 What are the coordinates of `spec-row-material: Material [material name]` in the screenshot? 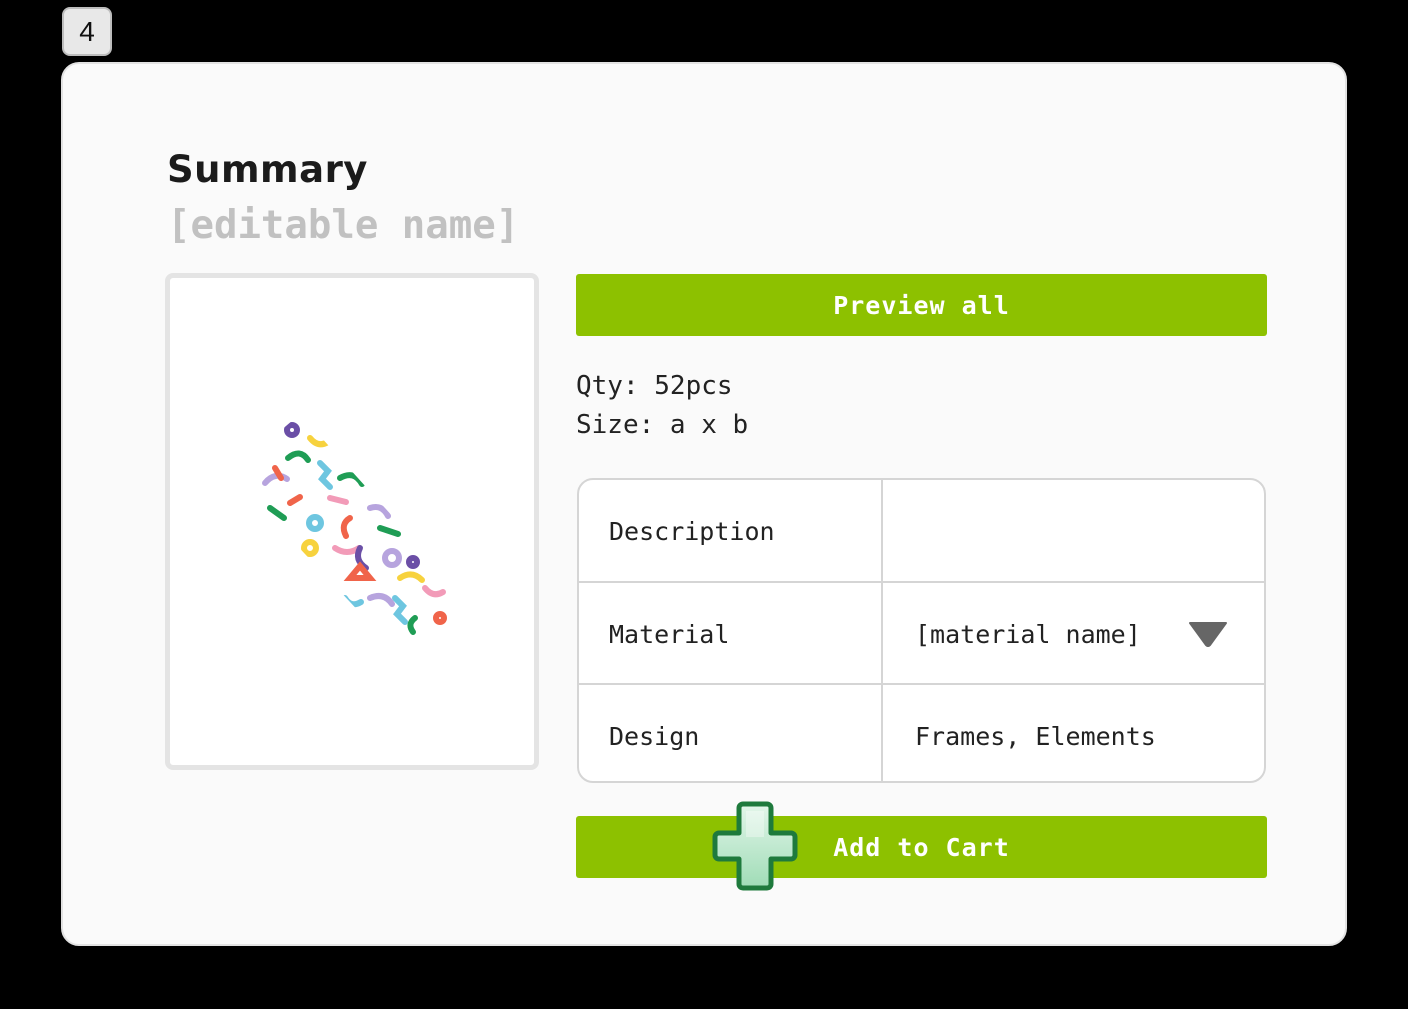 It's located at (921, 633).